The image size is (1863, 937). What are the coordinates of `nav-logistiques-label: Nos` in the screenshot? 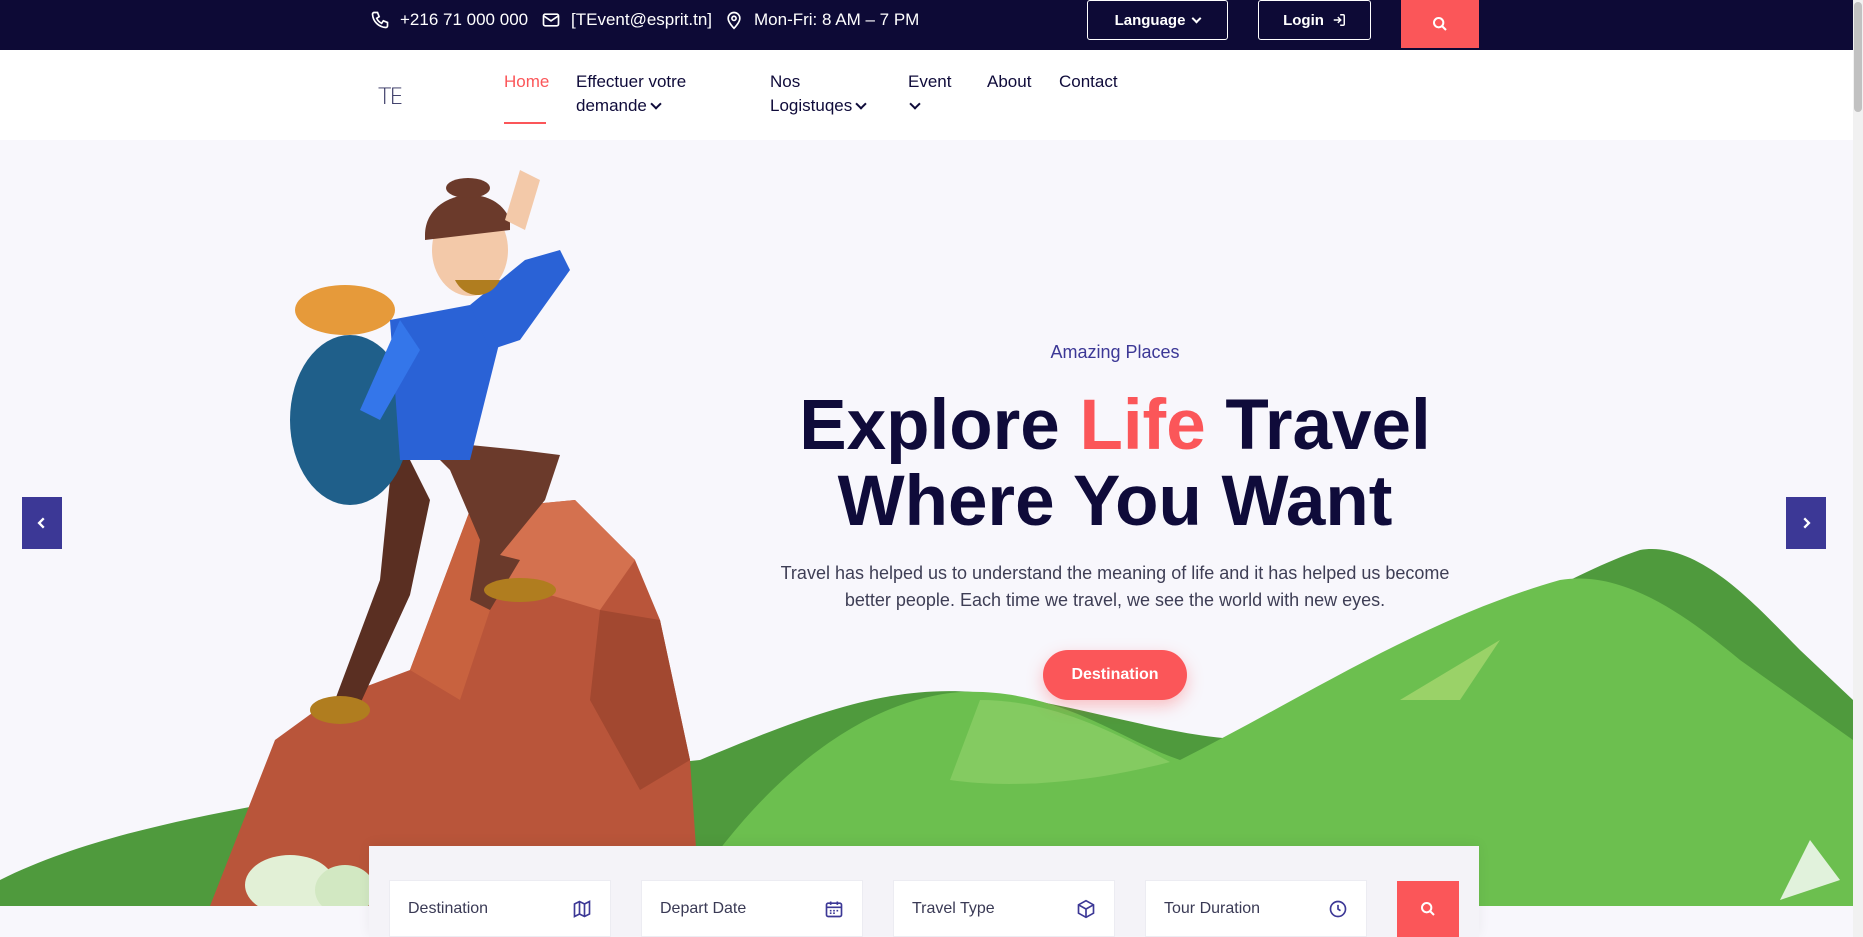 It's located at (785, 81).